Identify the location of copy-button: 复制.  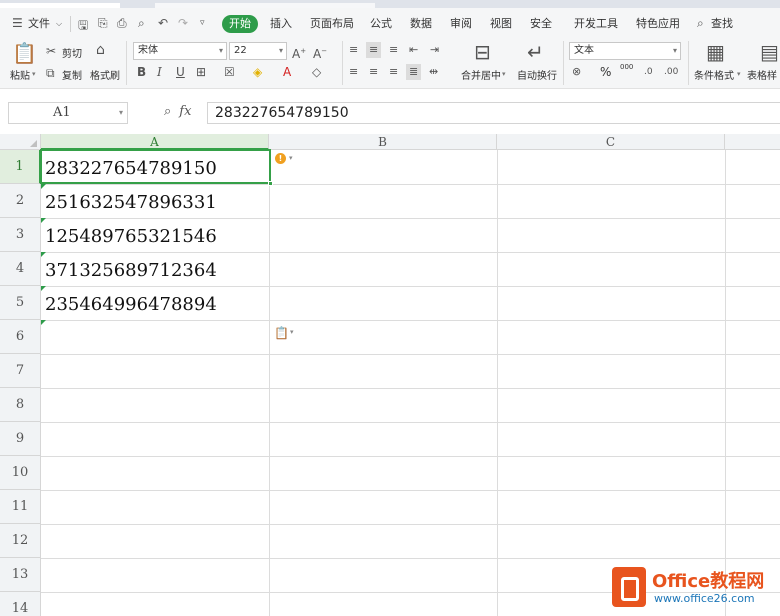
(72, 74).